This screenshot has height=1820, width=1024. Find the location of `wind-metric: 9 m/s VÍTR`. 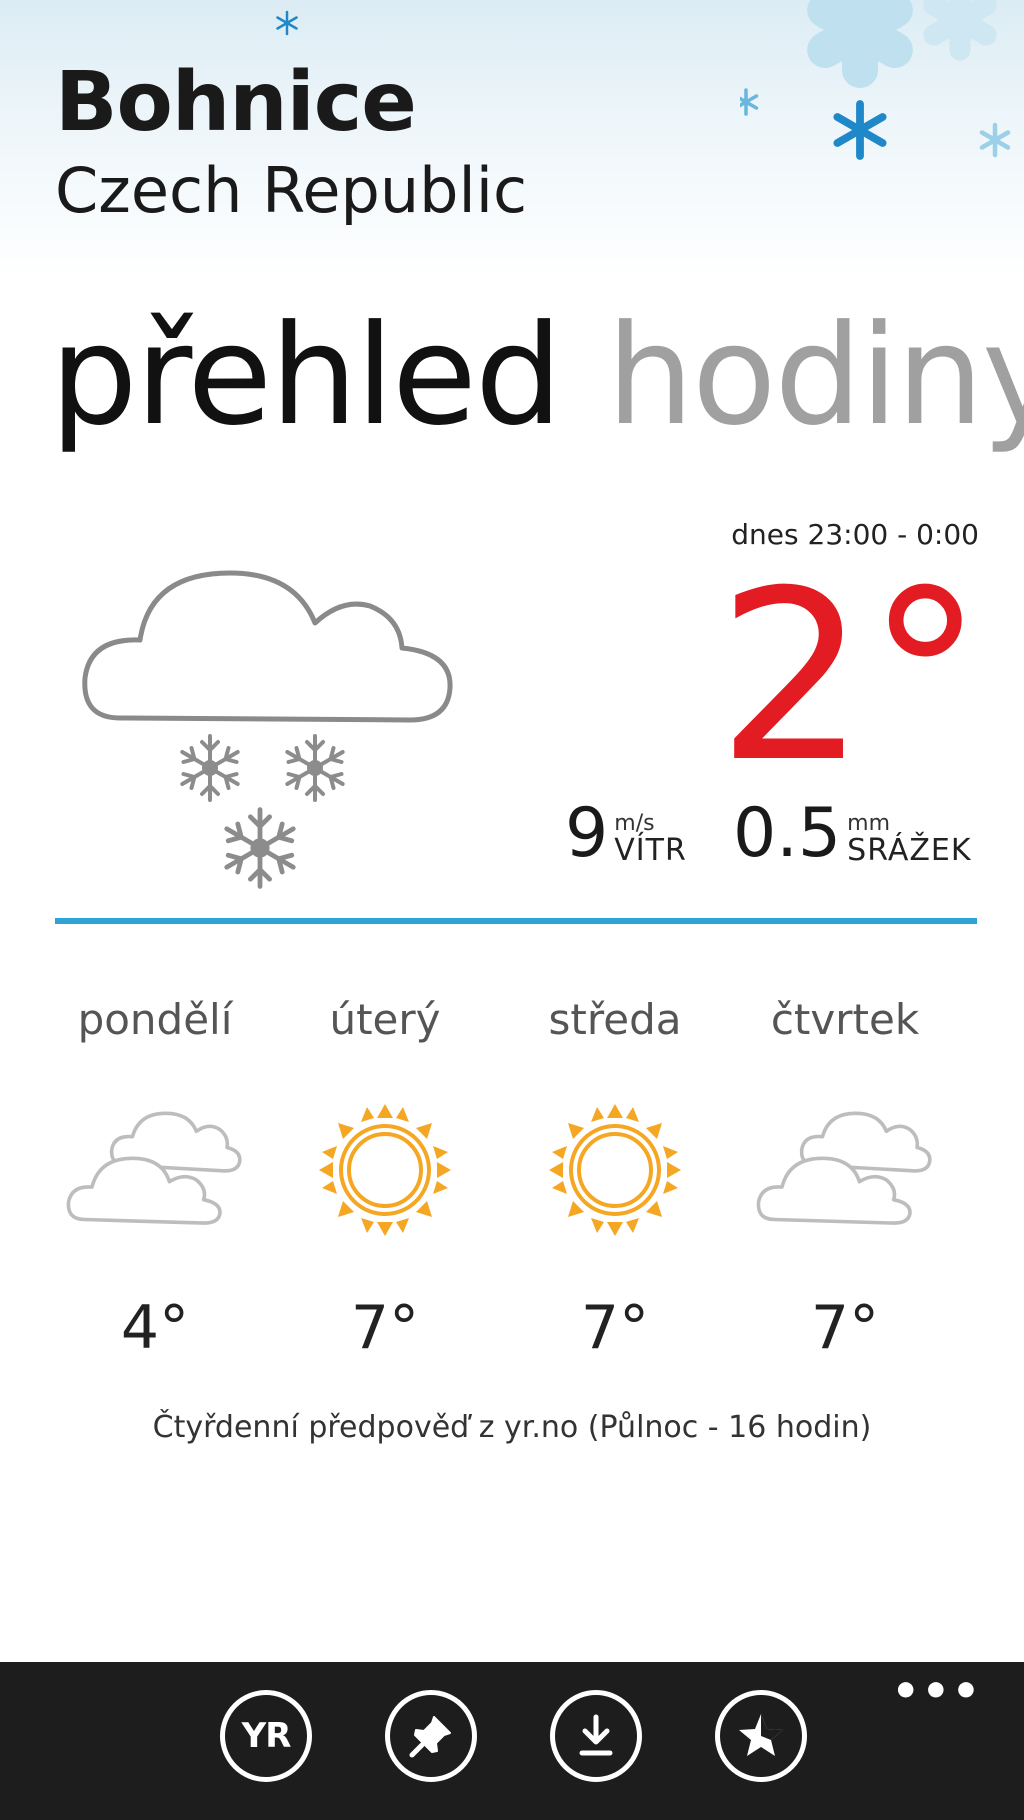

wind-metric: 9 m/s VÍTR is located at coordinates (626, 834).